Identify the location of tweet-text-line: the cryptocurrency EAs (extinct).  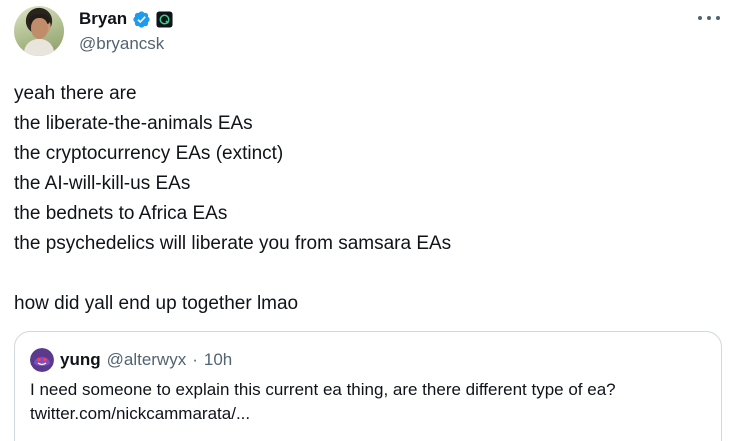
(149, 153).